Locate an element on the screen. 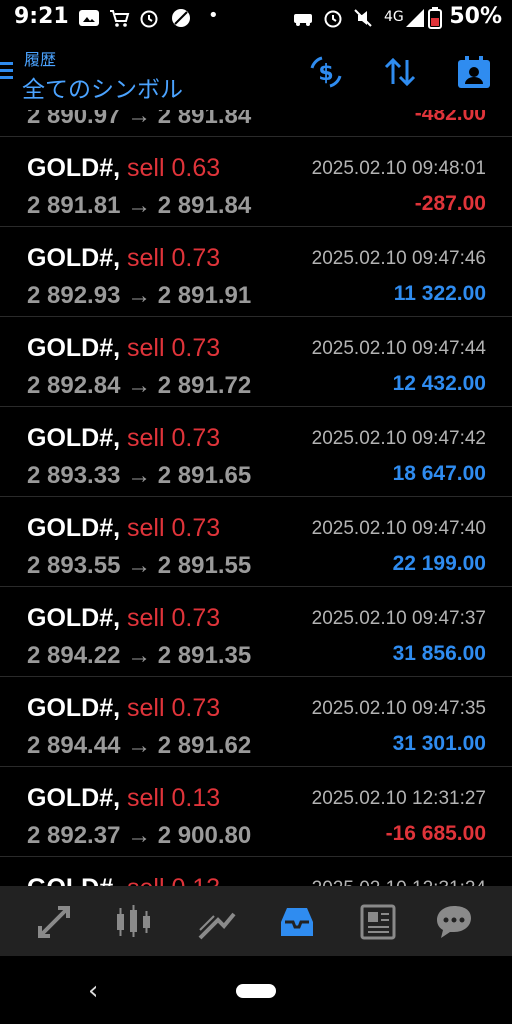 This screenshot has width=512, height=1024. status-bar: 9:21 • 4G 50% is located at coordinates (256, 18).